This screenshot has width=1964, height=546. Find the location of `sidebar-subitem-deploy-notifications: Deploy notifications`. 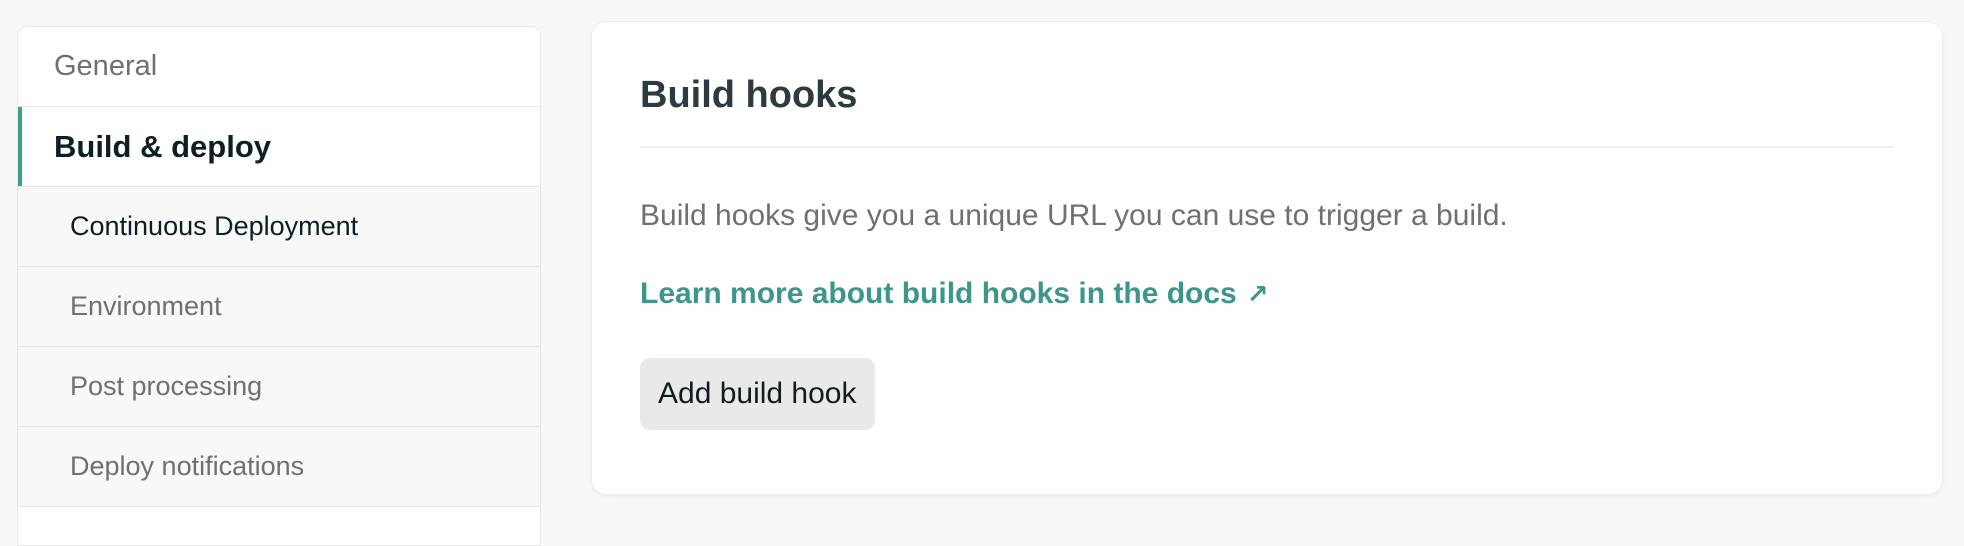

sidebar-subitem-deploy-notifications: Deploy notifications is located at coordinates (279, 467).